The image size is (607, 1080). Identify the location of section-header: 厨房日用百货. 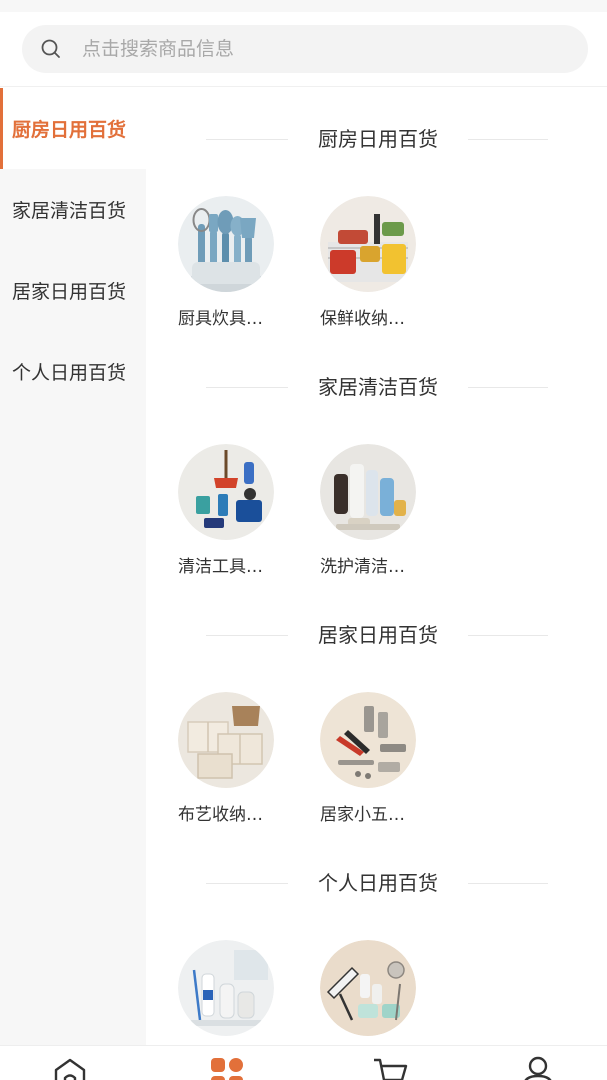
(376, 139).